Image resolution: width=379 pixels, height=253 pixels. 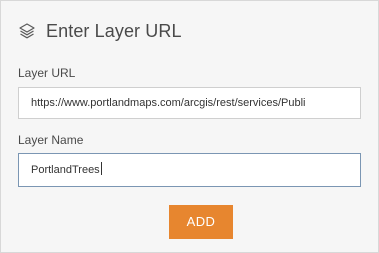 I want to click on layer-name-label: Layer Name, so click(x=51, y=140).